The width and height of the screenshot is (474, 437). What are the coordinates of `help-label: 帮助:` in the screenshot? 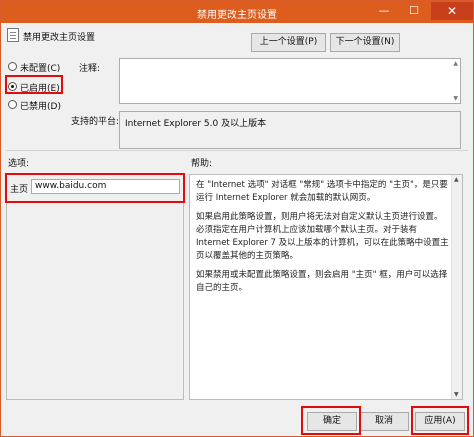 It's located at (202, 164).